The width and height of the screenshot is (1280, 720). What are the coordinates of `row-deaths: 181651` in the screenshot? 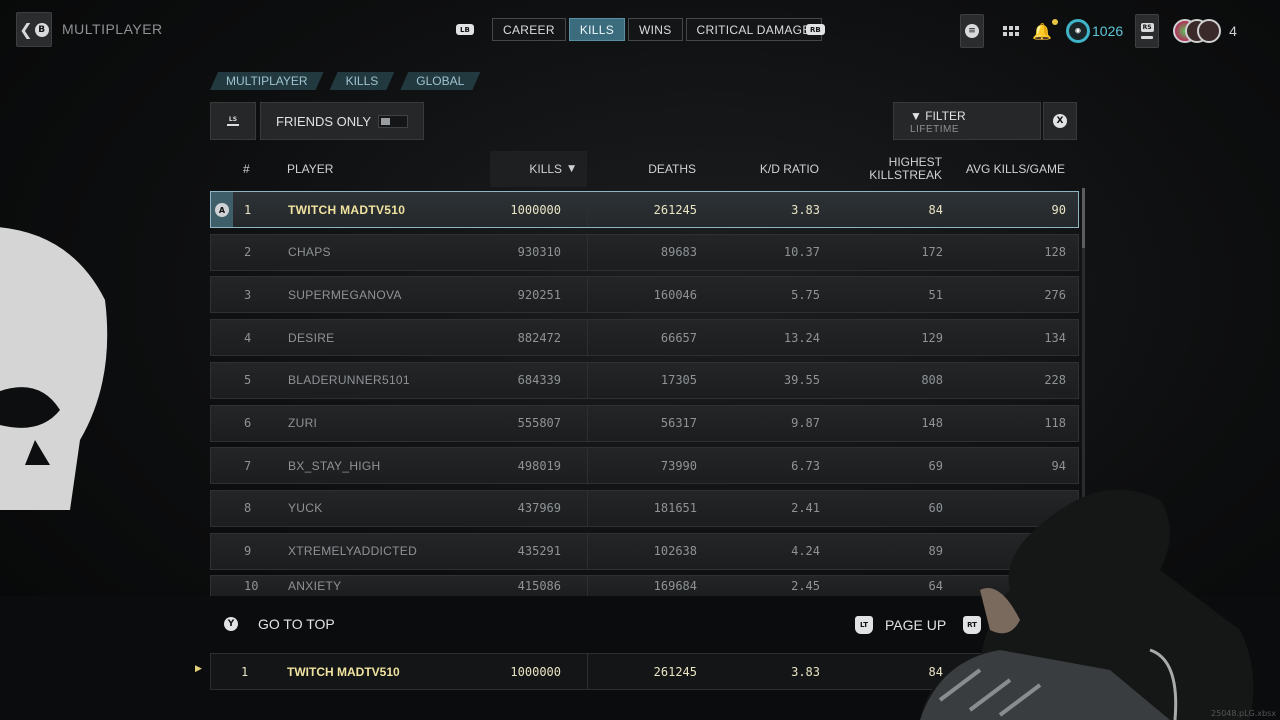 It's located at (675, 508).